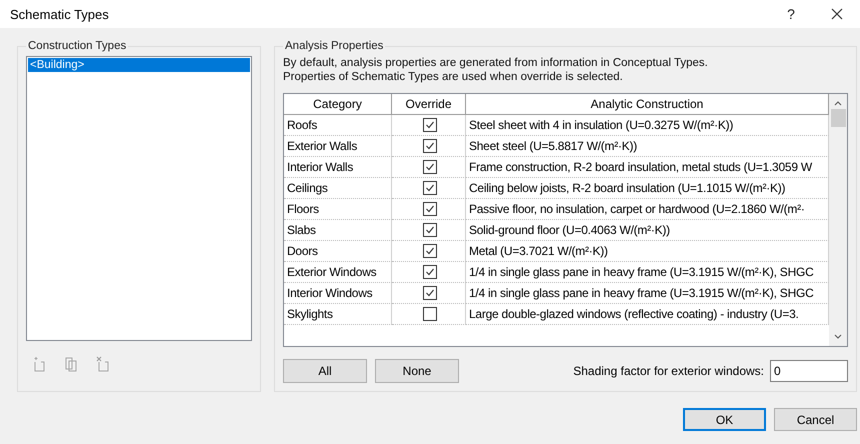  Describe the element at coordinates (77, 46) in the screenshot. I see `group-title: Construction Types` at that location.